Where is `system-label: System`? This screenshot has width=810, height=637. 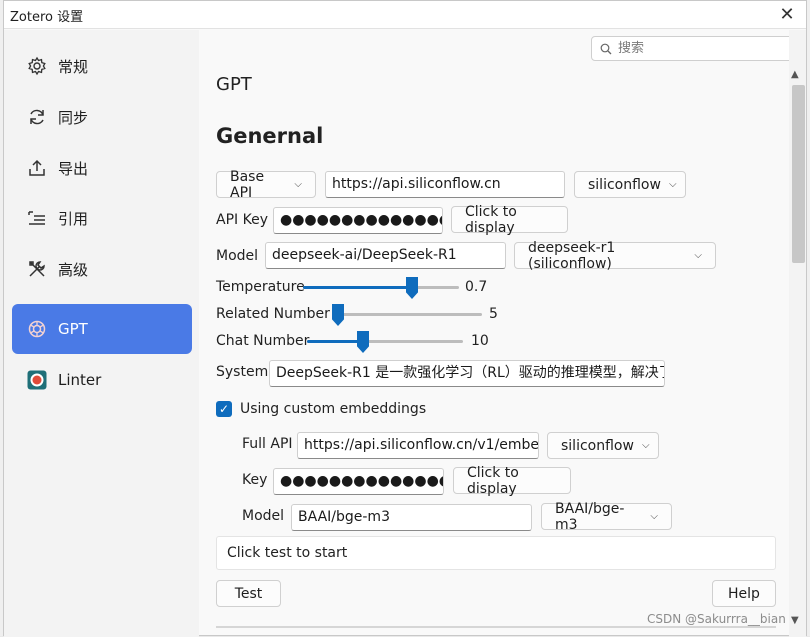
system-label: System is located at coordinates (242, 372).